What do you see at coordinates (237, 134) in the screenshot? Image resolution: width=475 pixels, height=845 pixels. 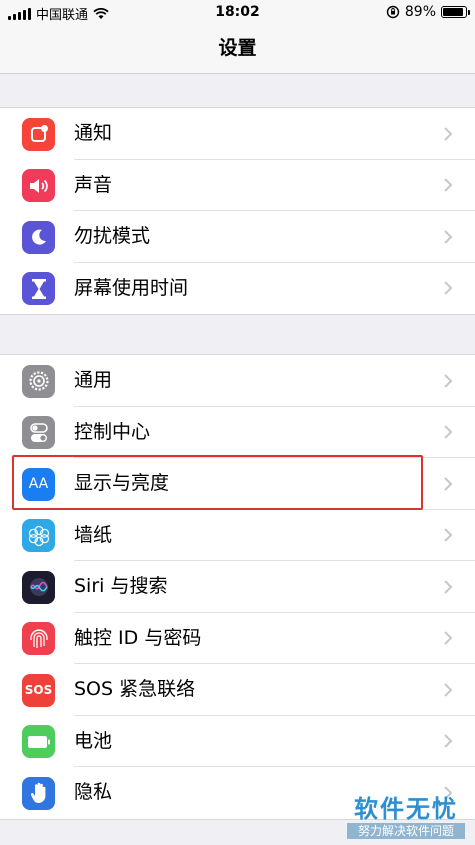 I see `settings-item-notifications: 通知` at bounding box center [237, 134].